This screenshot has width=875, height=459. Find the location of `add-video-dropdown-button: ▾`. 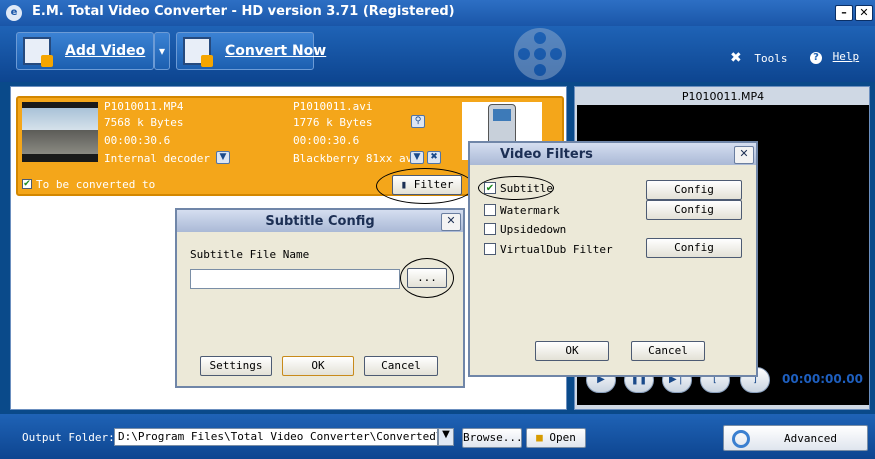

add-video-dropdown-button: ▾ is located at coordinates (162, 51).